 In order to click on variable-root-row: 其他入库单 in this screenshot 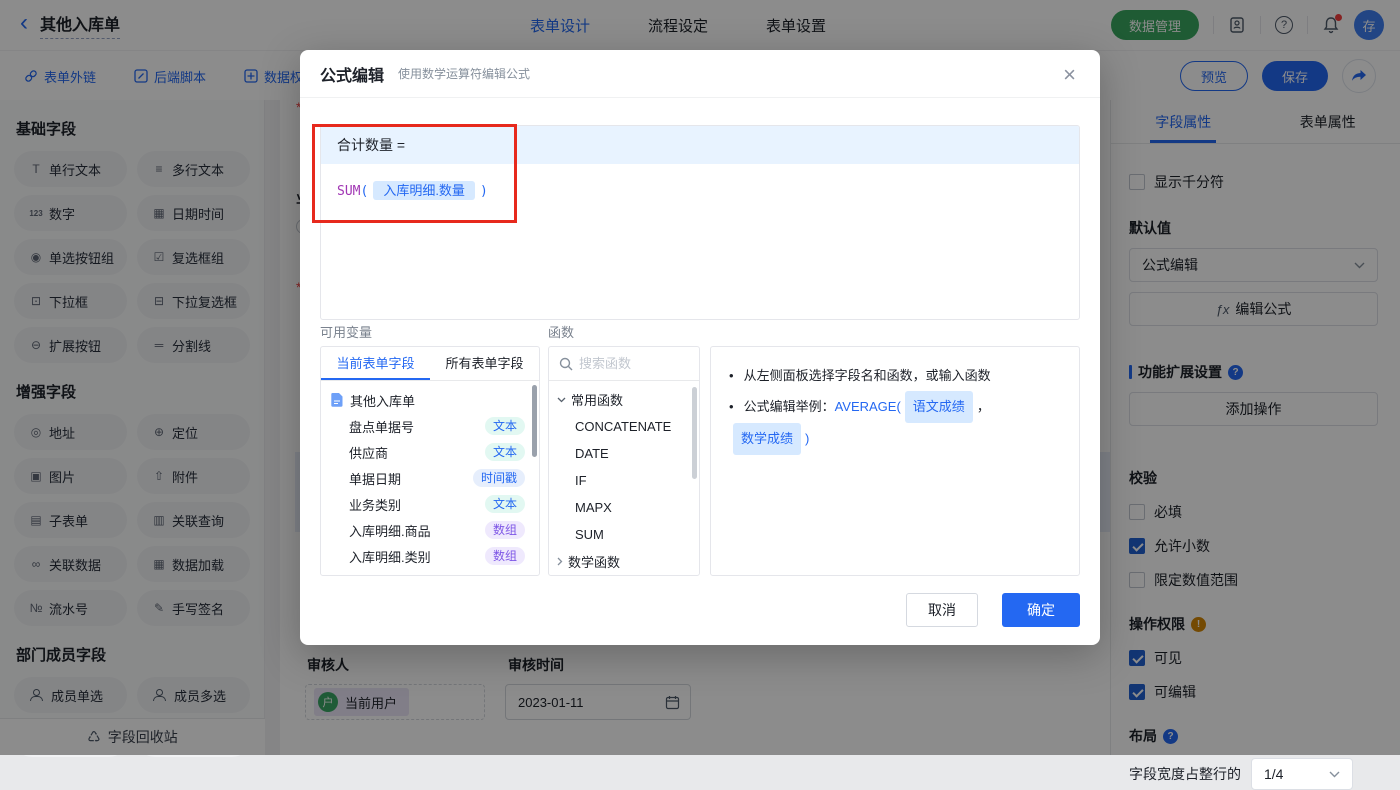, I will do `click(430, 400)`.